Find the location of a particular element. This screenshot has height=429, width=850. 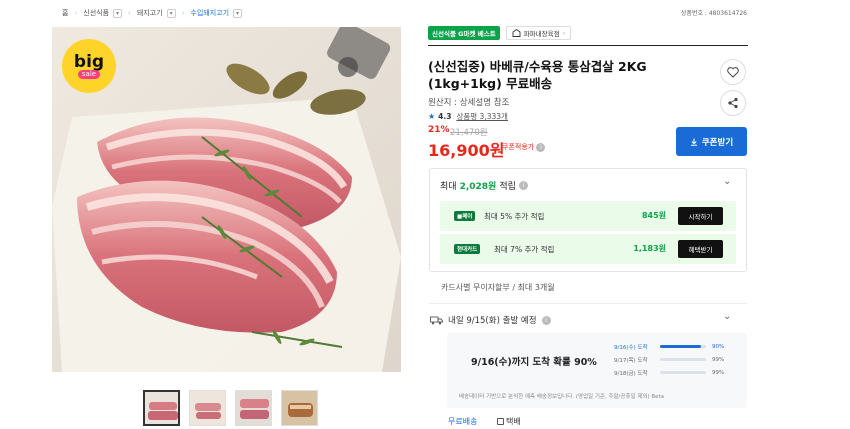

benefit-description: 최대 5% 추가 적립 is located at coordinates (514, 216).